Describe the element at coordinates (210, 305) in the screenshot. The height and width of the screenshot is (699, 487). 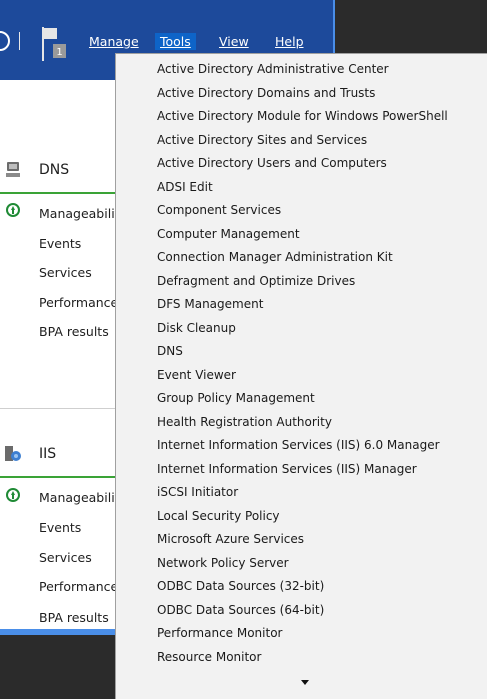
I see `tool-dfs-management: DFS Management` at that location.